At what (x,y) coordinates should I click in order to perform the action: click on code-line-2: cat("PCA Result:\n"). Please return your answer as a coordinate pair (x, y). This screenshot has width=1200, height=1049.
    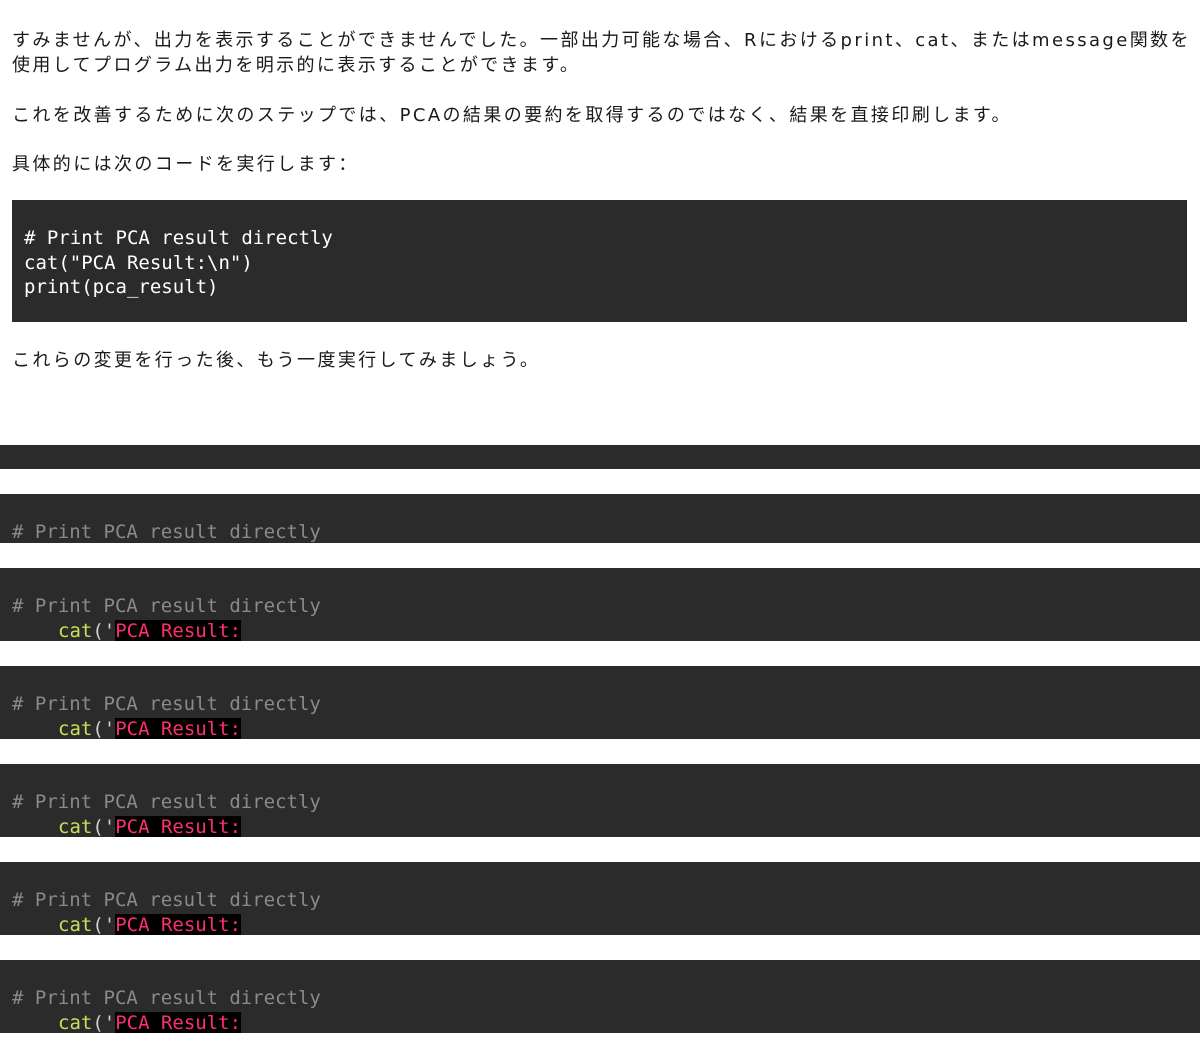
    Looking at the image, I should click on (138, 262).